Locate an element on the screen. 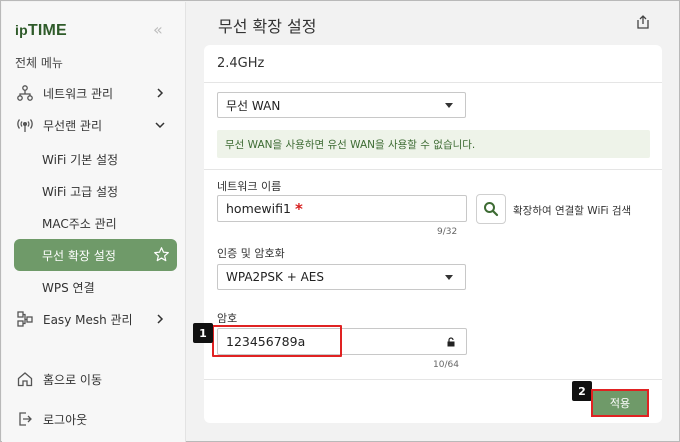  home-icon is located at coordinates (25, 379).